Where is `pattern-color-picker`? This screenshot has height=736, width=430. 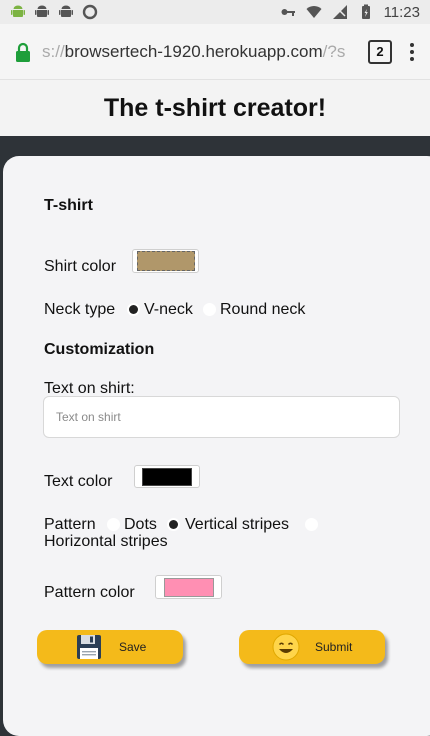
pattern-color-picker is located at coordinates (188, 587).